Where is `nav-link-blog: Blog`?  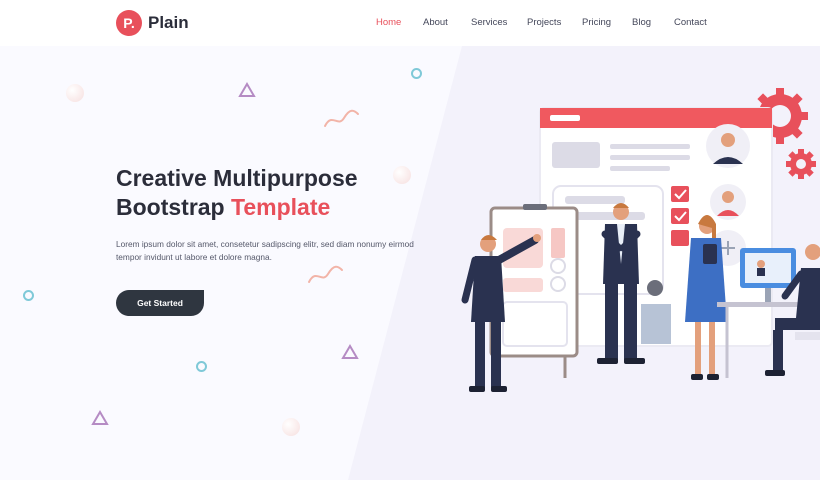
nav-link-blog: Blog is located at coordinates (641, 22).